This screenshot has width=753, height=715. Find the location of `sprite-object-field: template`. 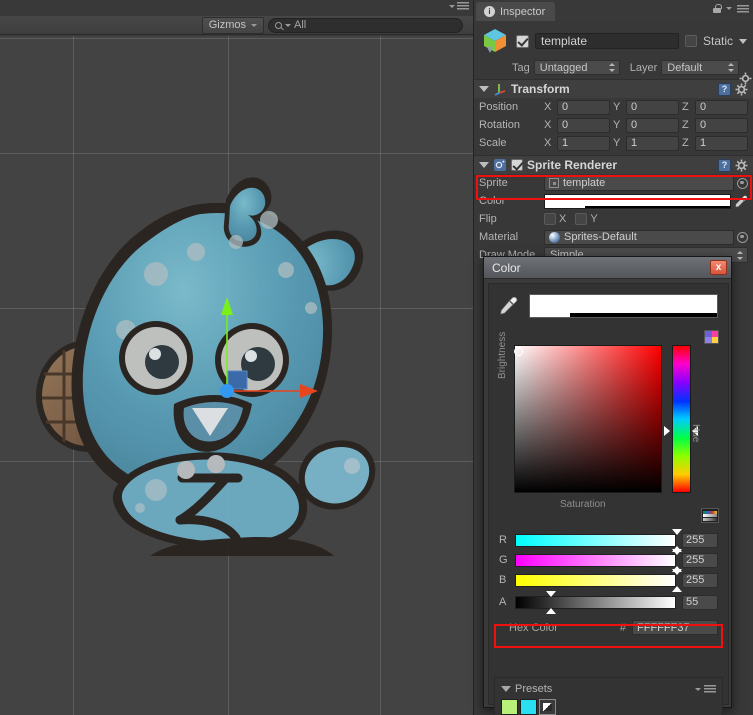

sprite-object-field: template is located at coordinates (639, 183).